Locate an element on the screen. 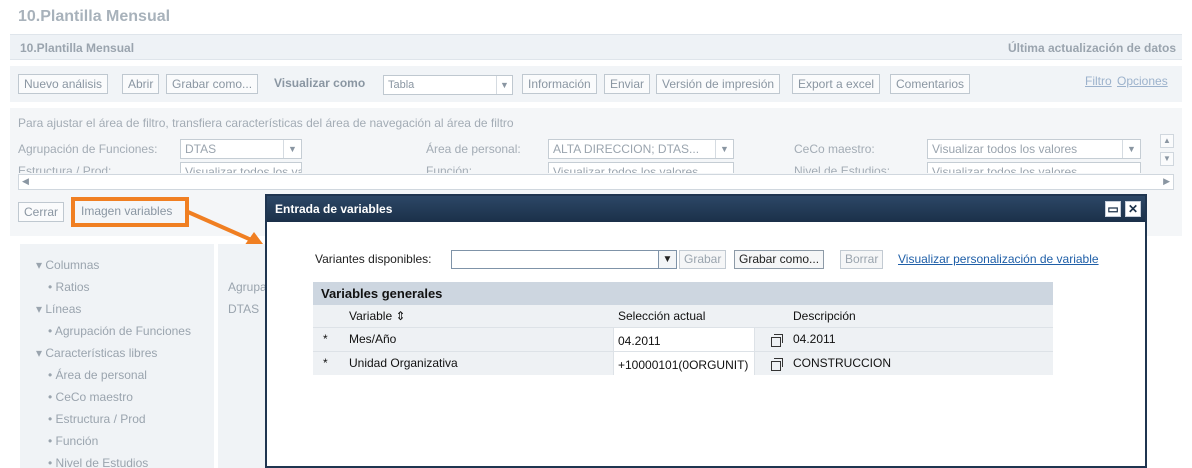  send-button: Enviar is located at coordinates (627, 84).